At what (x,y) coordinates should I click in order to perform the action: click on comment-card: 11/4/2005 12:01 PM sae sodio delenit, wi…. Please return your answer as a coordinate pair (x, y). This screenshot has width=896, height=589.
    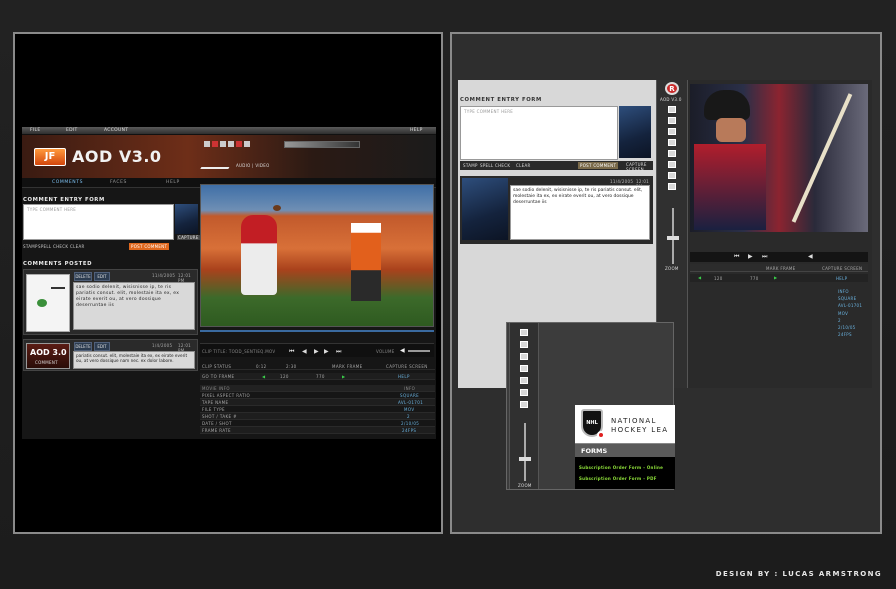
    Looking at the image, I should click on (556, 210).